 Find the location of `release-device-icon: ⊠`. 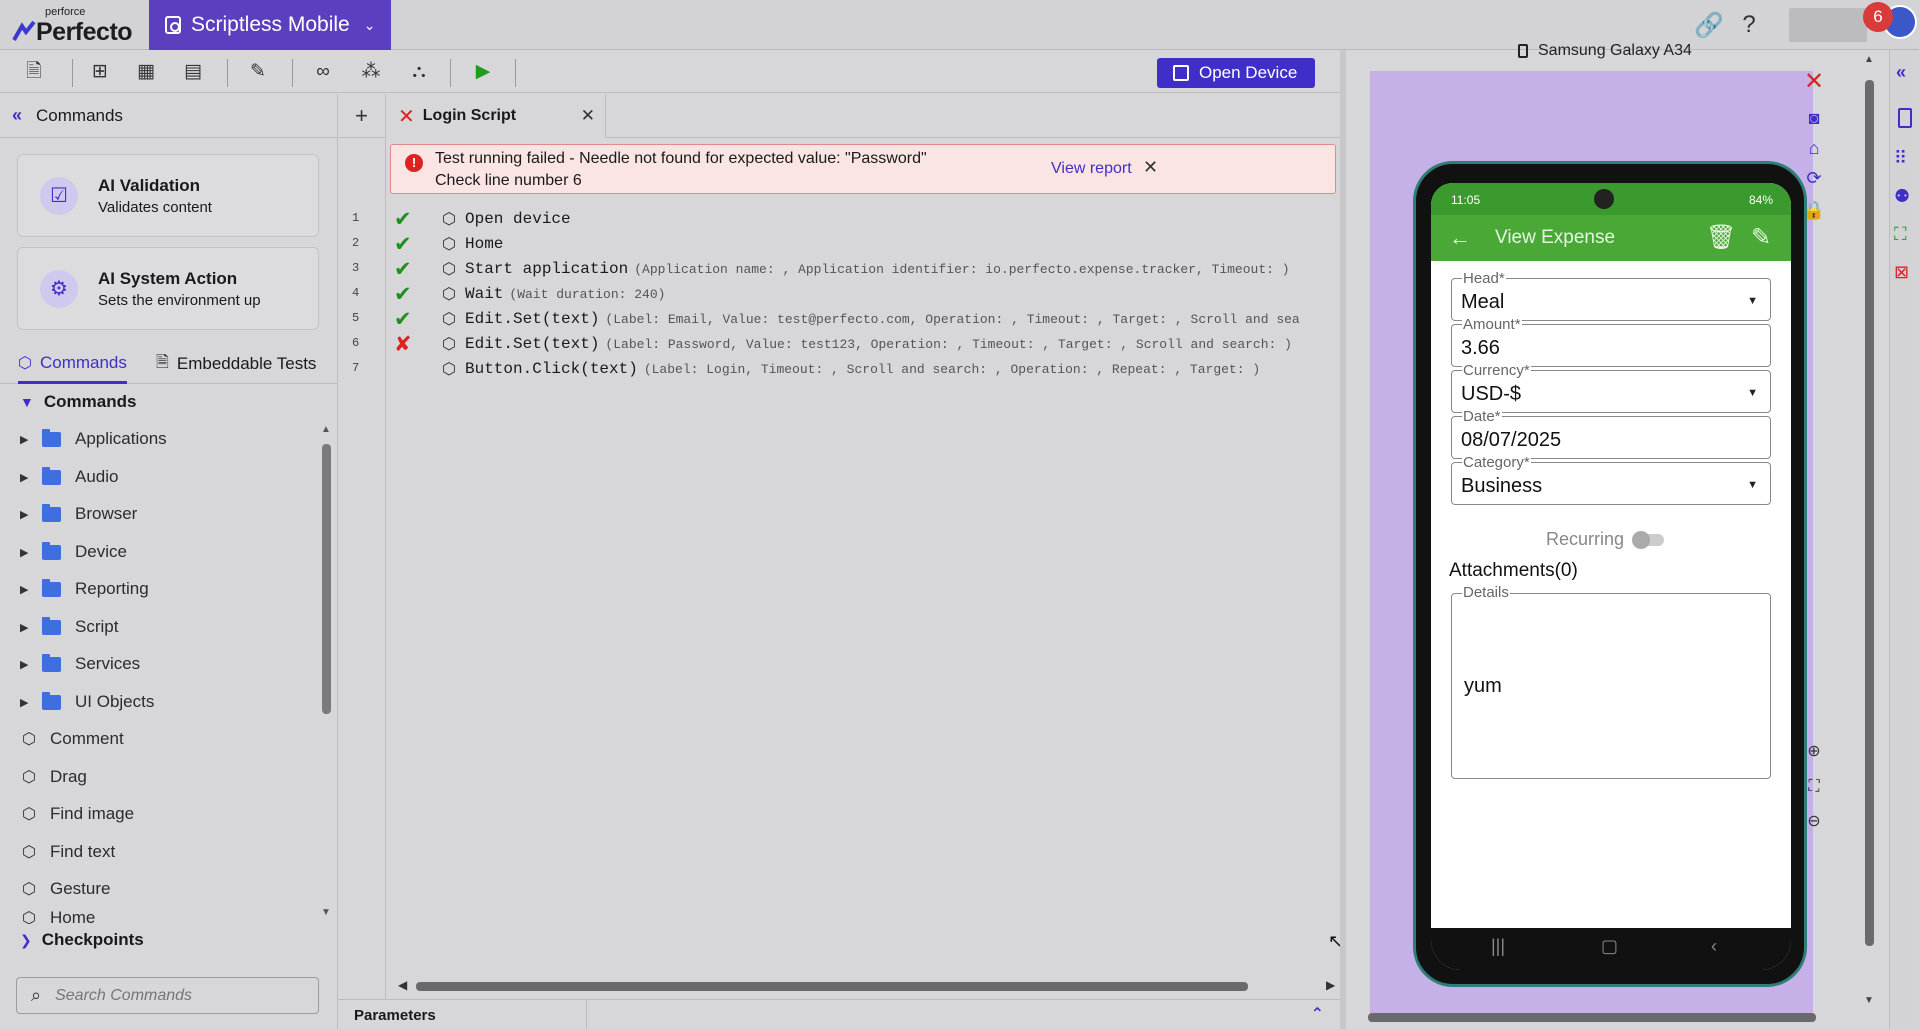

release-device-icon: ⊠ is located at coordinates (1901, 272).